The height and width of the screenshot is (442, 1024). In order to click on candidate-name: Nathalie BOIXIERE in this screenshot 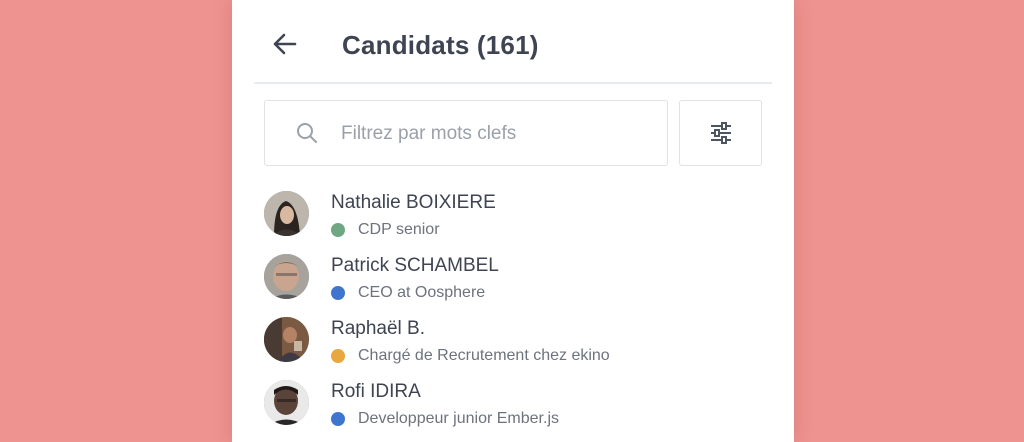, I will do `click(413, 202)`.